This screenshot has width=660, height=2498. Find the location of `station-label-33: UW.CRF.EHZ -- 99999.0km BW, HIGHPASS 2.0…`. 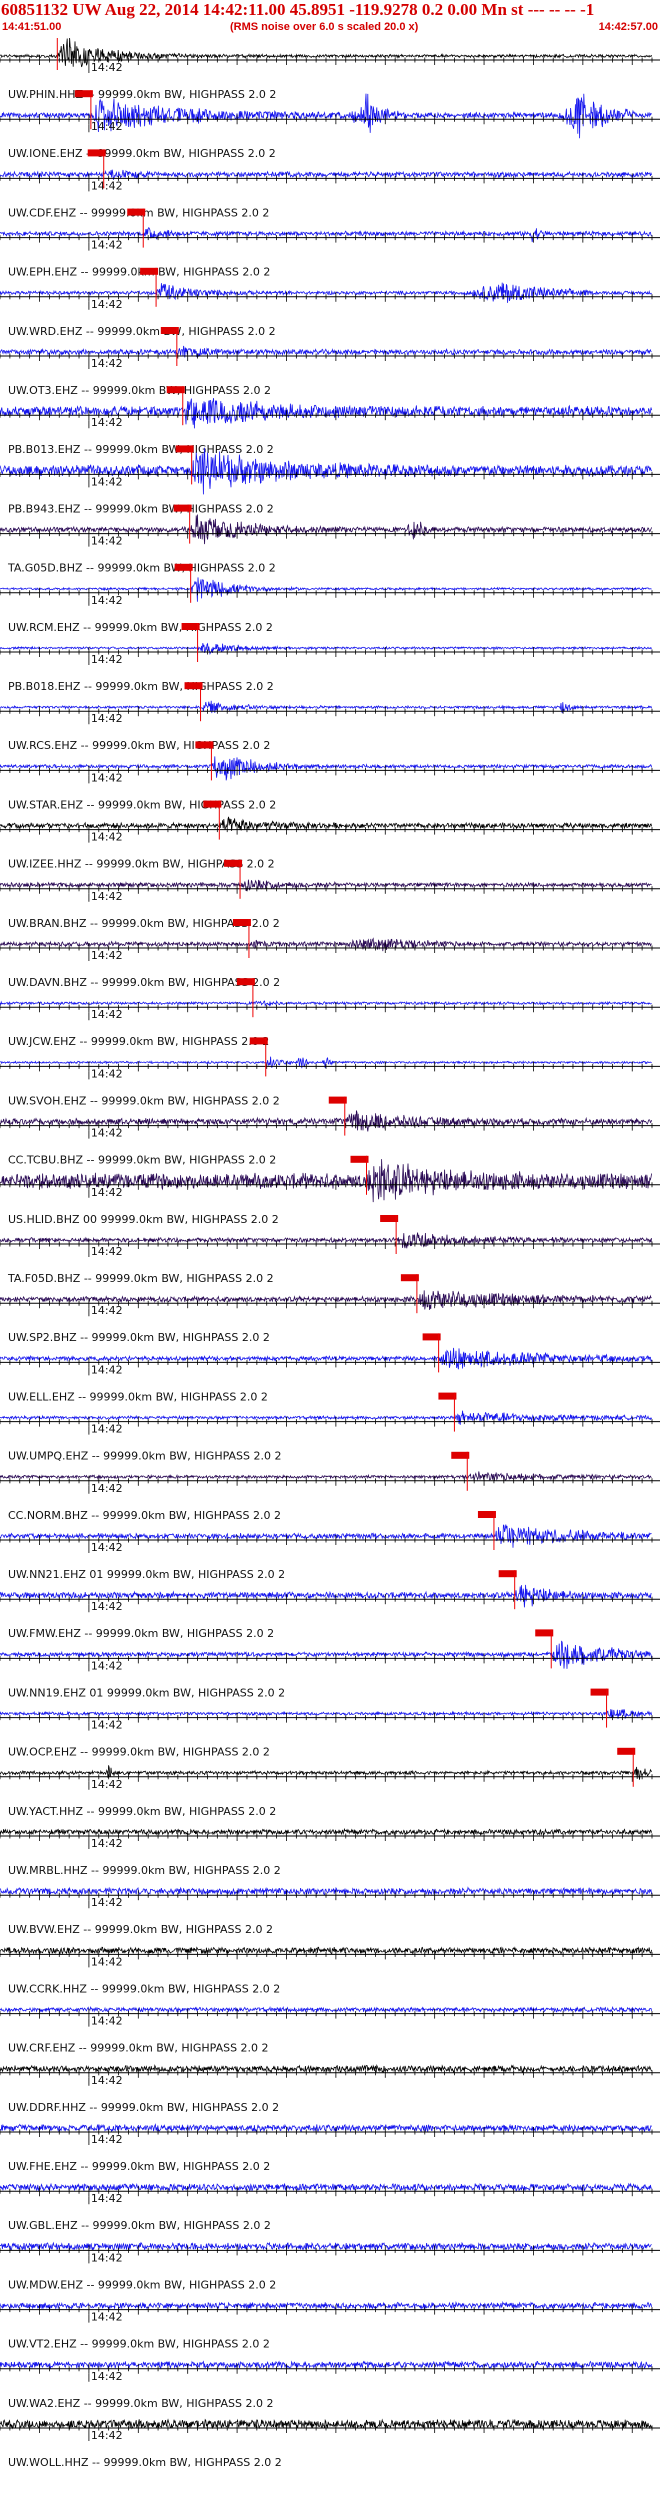

station-label-33: UW.CRF.EHZ -- 99999.0km BW, HIGHPASS 2.0… is located at coordinates (138, 2048).